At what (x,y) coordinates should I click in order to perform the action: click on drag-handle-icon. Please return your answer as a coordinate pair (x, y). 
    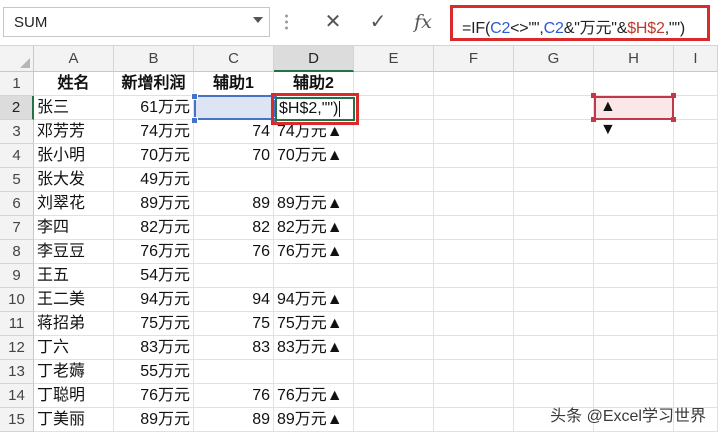
    Looking at the image, I should click on (286, 22).